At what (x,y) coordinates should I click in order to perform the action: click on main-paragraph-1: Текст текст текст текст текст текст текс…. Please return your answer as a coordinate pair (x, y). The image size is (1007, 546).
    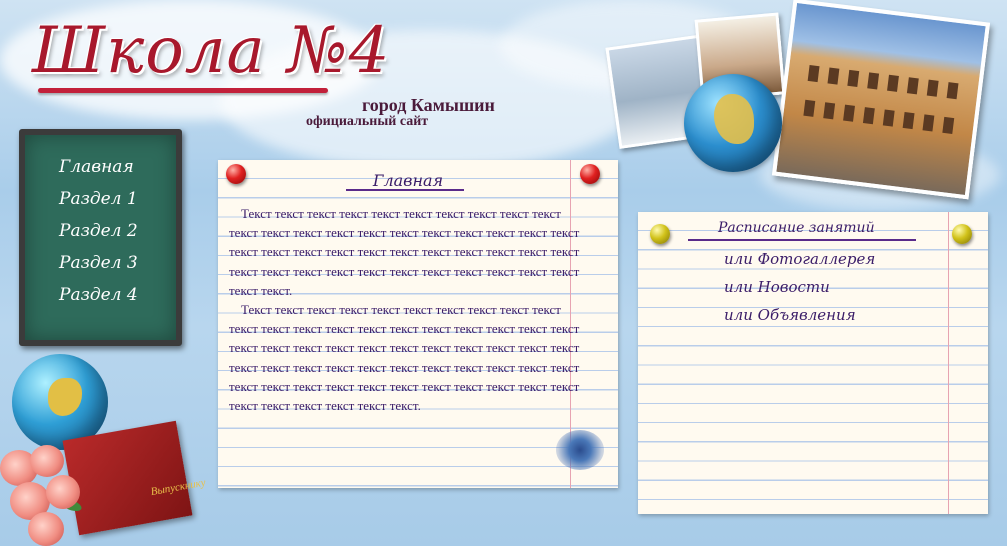
    Looking at the image, I should click on (404, 252).